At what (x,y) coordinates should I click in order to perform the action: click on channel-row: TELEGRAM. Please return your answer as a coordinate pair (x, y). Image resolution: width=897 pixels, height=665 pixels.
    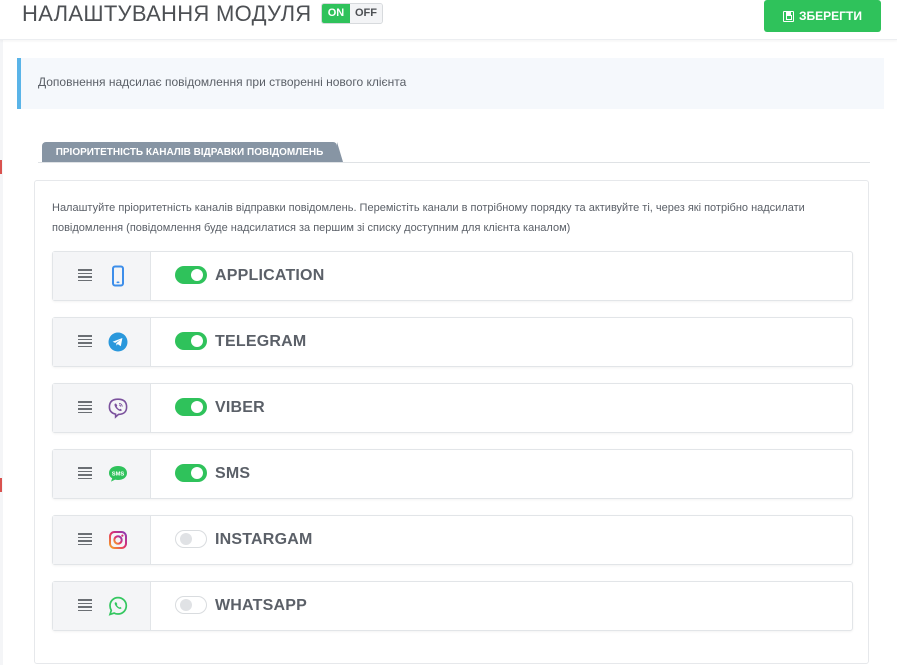
    Looking at the image, I should click on (452, 342).